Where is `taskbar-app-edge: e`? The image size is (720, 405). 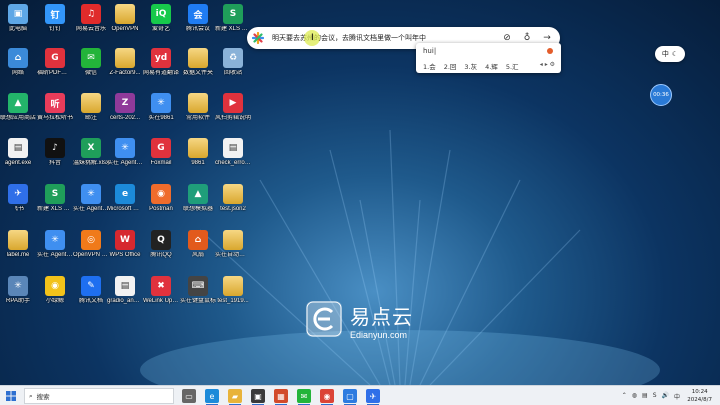 taskbar-app-edge: e is located at coordinates (212, 397).